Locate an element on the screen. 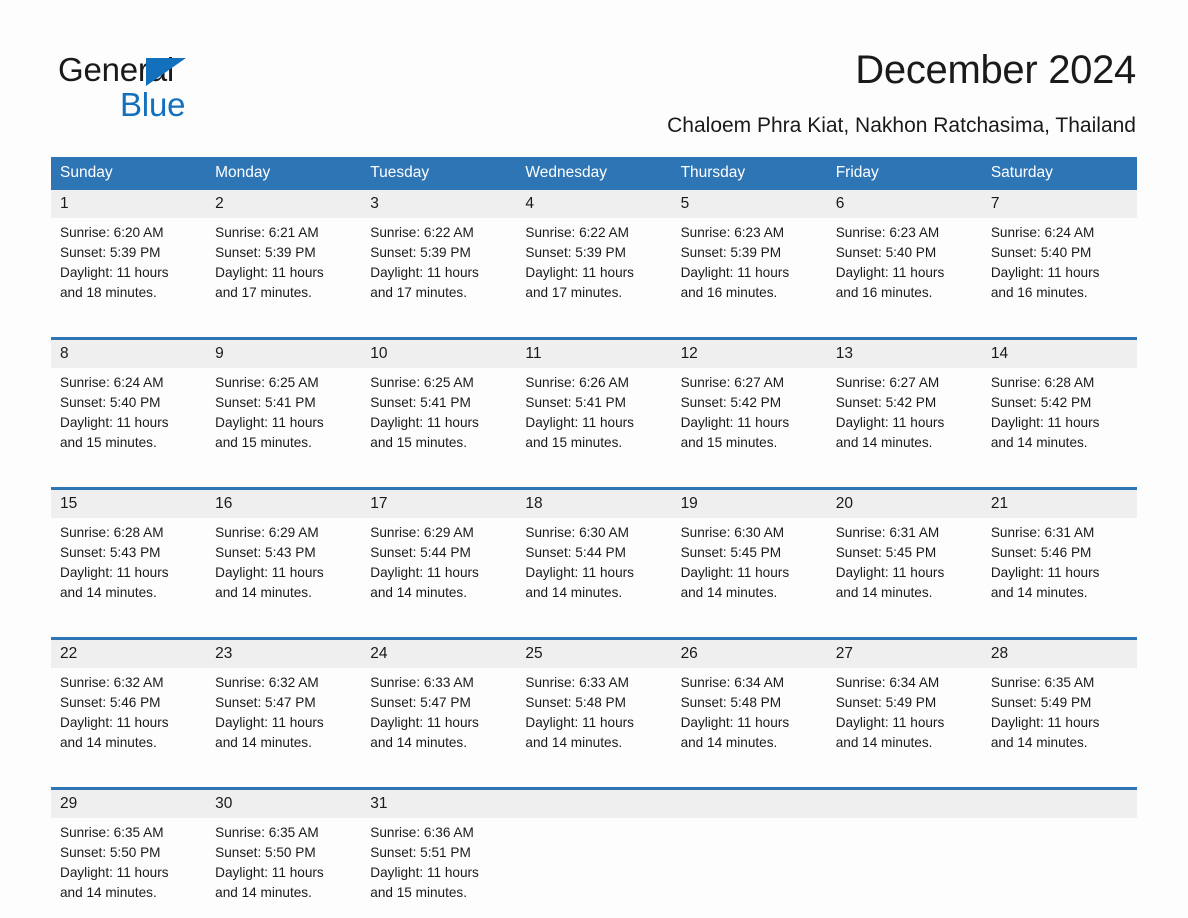  day-cell-10: 10 is located at coordinates (439, 354).